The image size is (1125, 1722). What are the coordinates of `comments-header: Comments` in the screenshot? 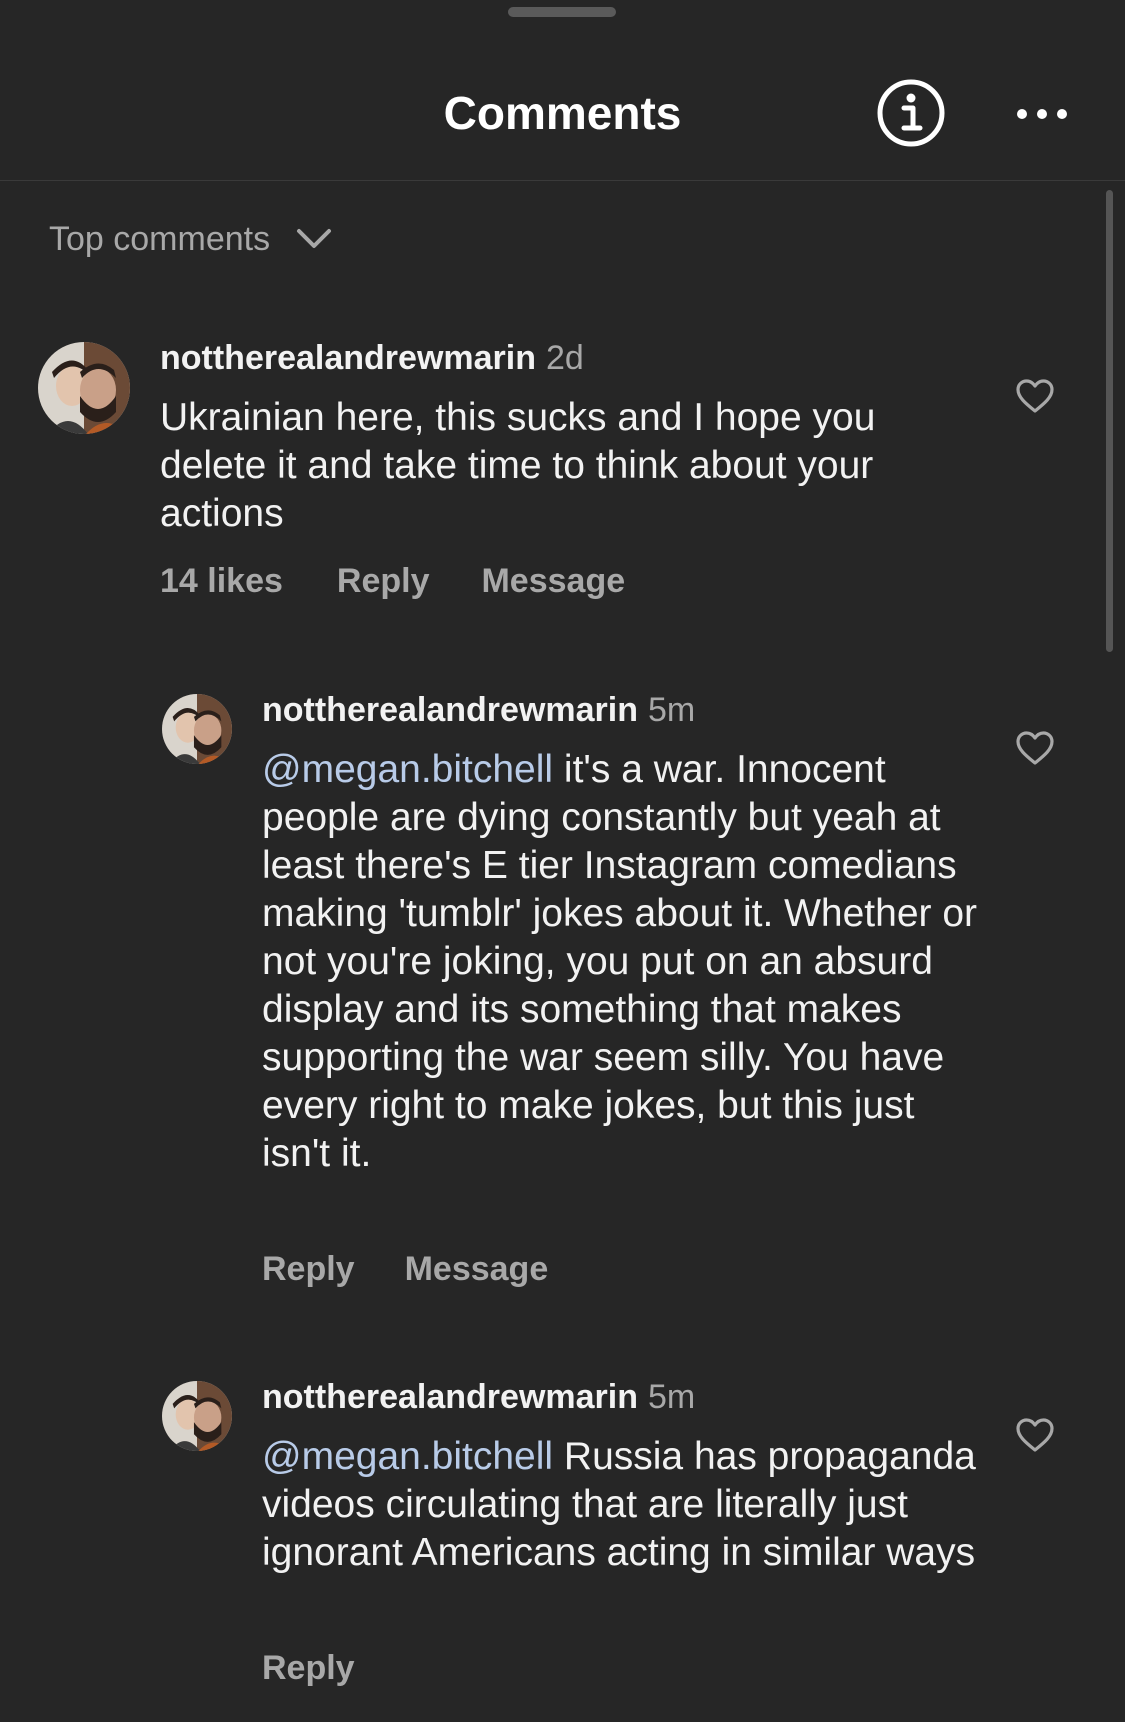 It's located at (562, 90).